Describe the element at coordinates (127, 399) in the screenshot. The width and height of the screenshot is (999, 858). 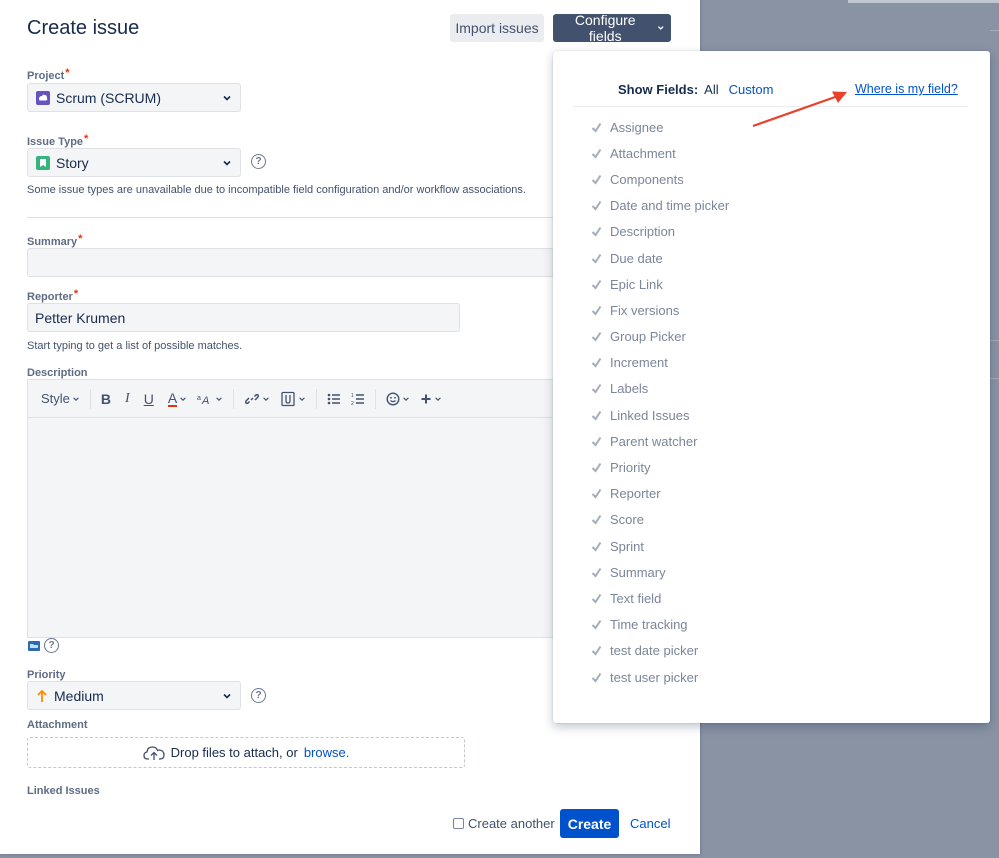
I see `italic-button: I` at that location.